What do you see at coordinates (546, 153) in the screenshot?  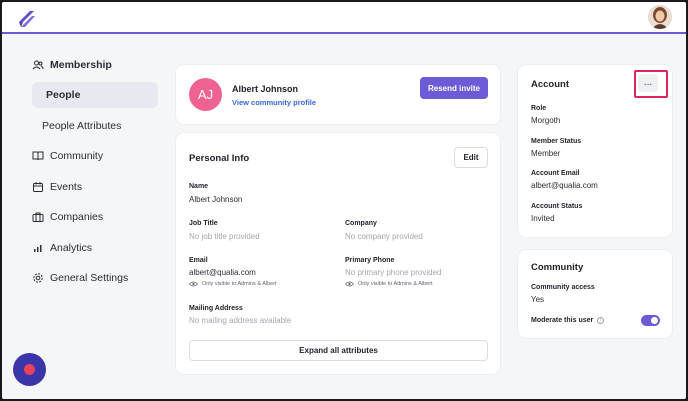 I see `member-status-value: Member` at bounding box center [546, 153].